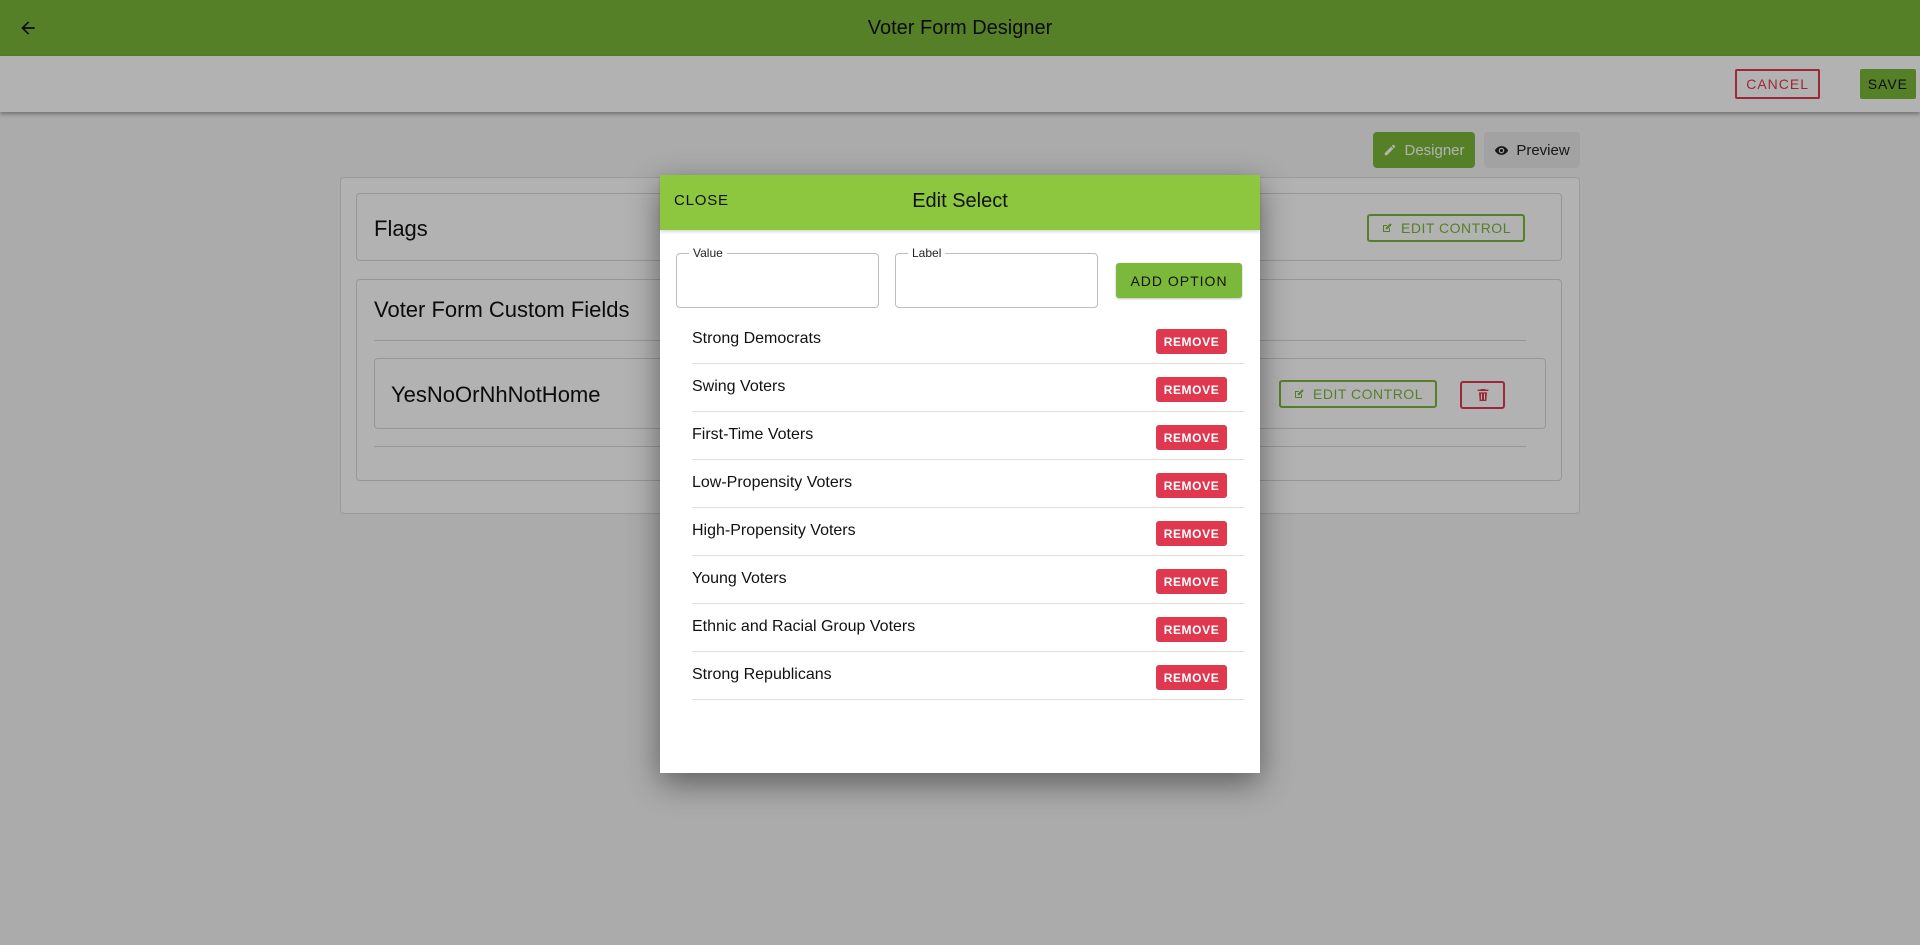 Image resolution: width=1920 pixels, height=945 pixels. I want to click on option-label: First-Time Voters, so click(753, 434).